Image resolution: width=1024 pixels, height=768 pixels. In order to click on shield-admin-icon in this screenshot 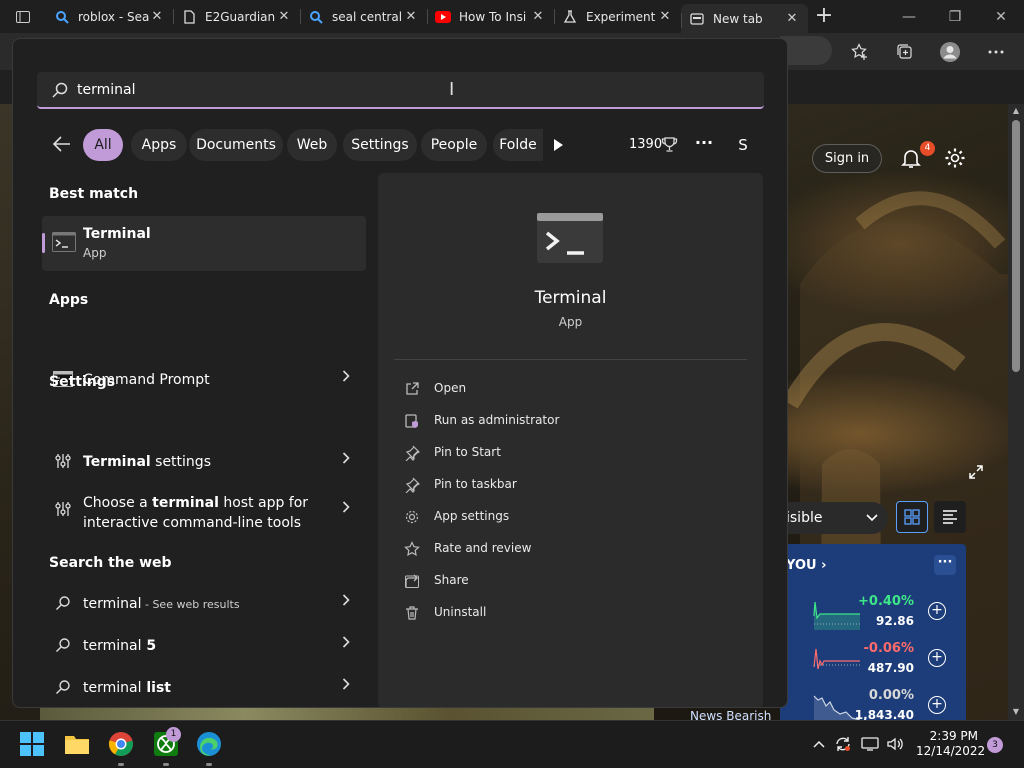, I will do `click(412, 421)`.